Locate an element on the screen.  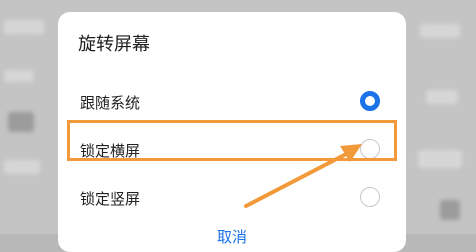
option-lock-landscape: 锁定横屏 is located at coordinates (232, 150).